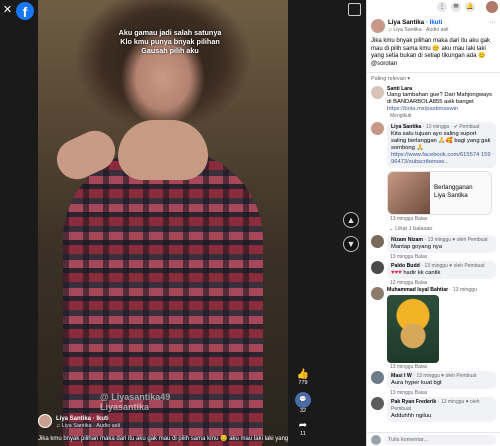  What do you see at coordinates (405, 266) in the screenshot?
I see `comment-author: Paldo Budd` at bounding box center [405, 266].